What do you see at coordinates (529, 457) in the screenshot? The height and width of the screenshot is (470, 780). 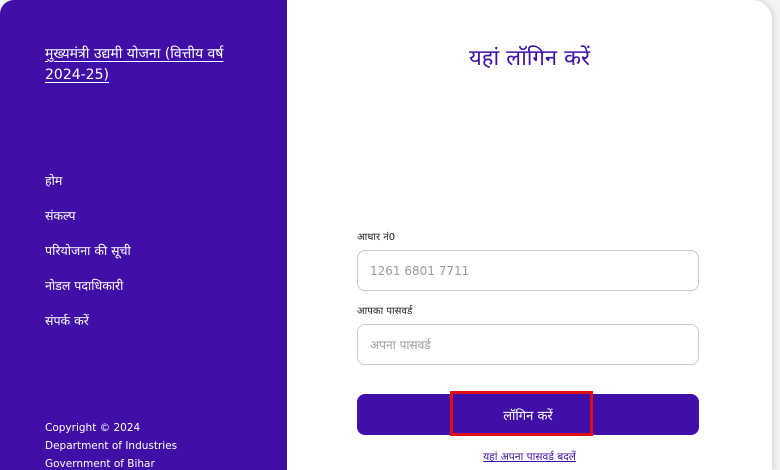 I see `change-password-link: यहां अपना पासवर्ड बदलें` at bounding box center [529, 457].